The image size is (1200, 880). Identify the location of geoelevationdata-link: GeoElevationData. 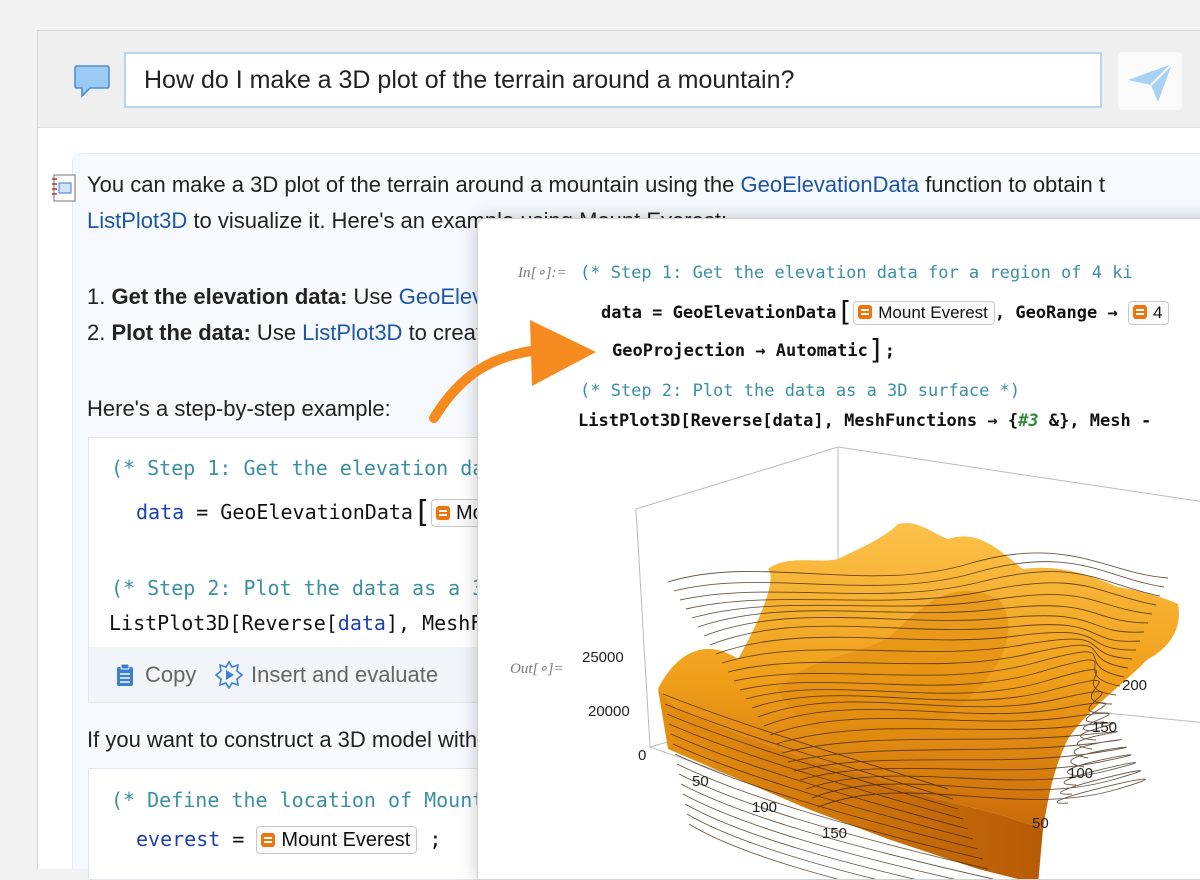
(830, 184).